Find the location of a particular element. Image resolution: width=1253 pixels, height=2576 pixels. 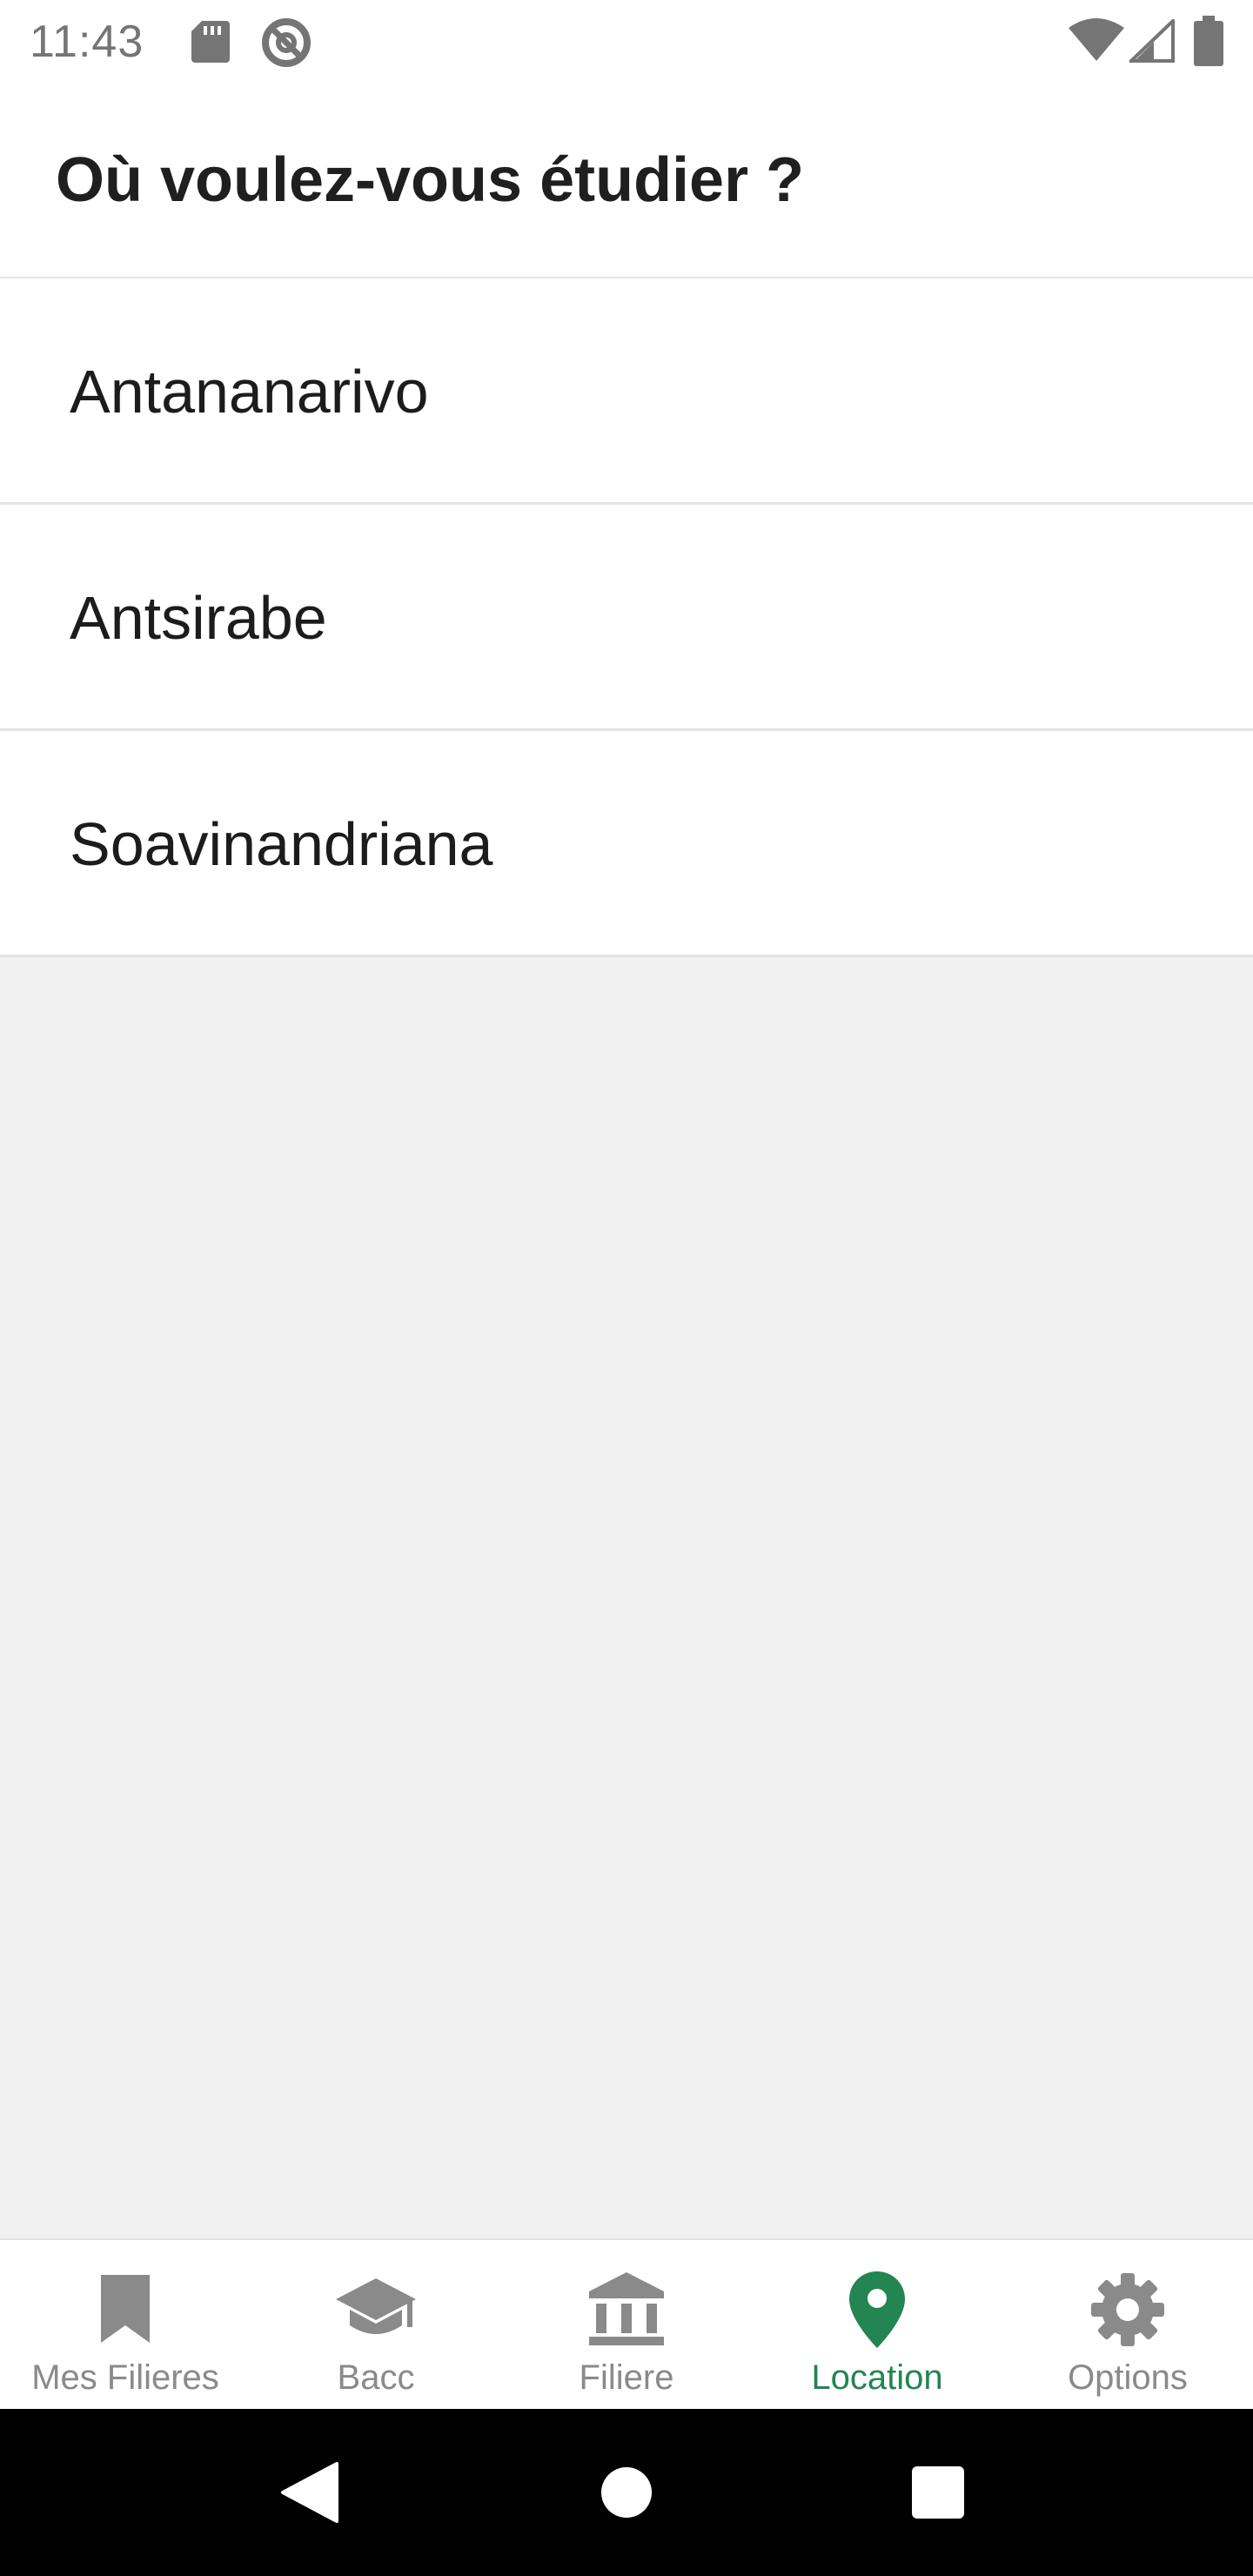

list-item-label: Antsirabe is located at coordinates (198, 618).